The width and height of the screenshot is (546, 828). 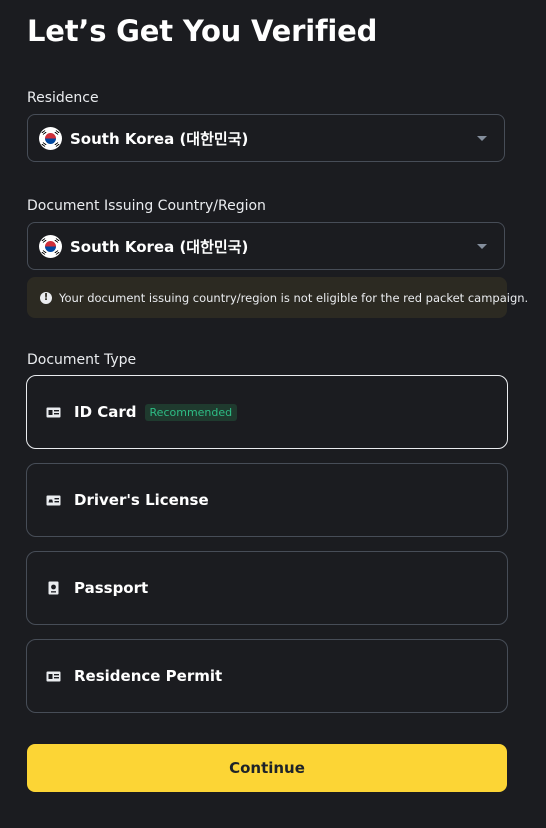 I want to click on doc-option-drivers-license: Driver's License, so click(x=267, y=500).